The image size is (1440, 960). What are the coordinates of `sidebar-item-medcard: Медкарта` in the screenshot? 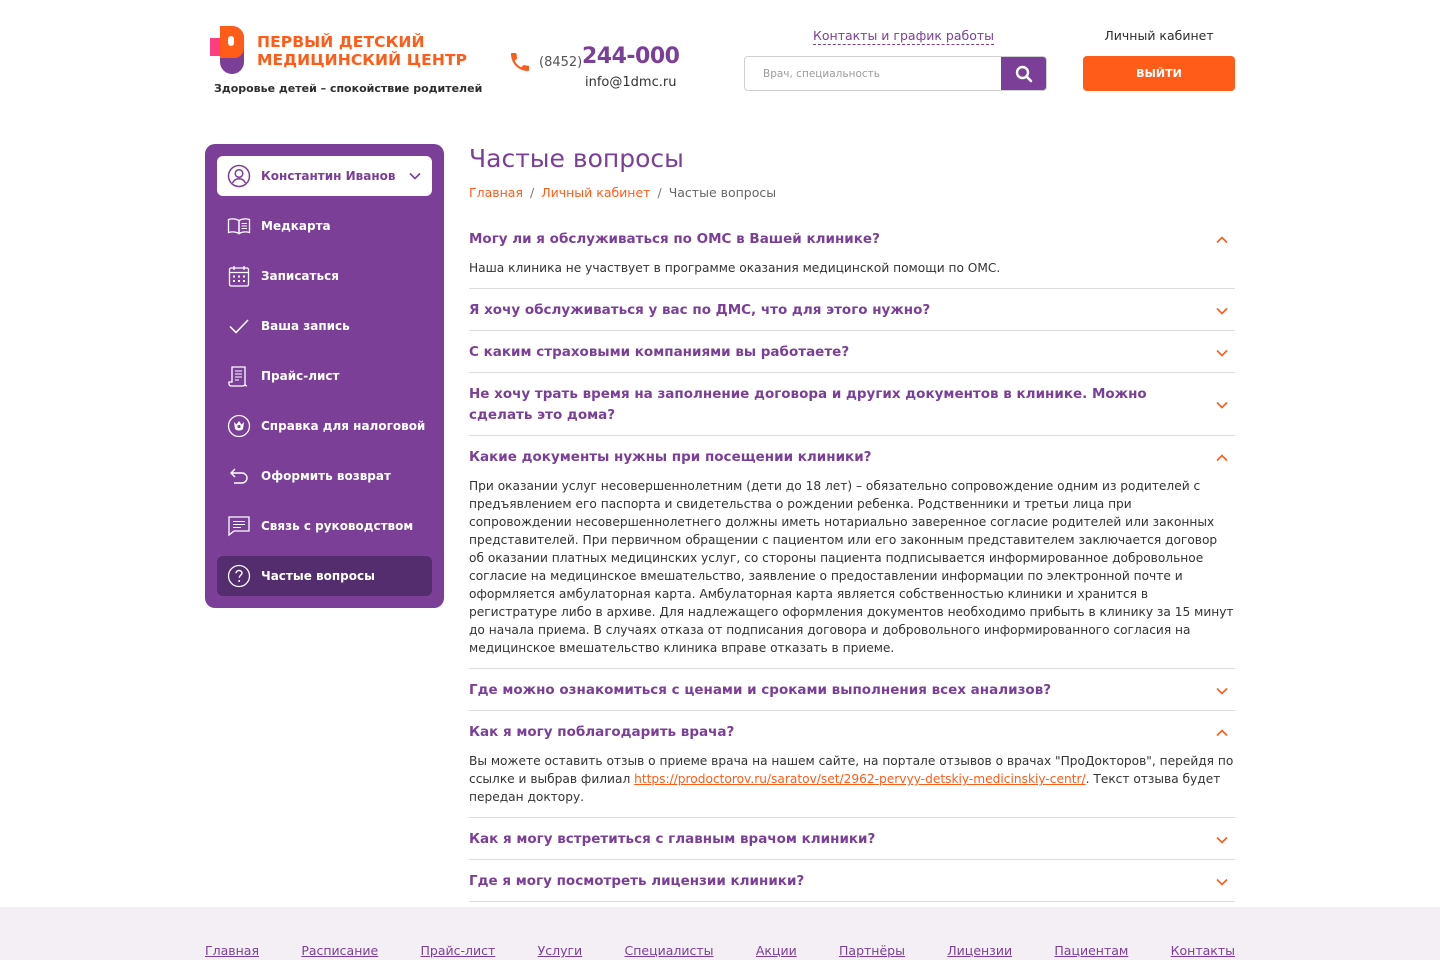 It's located at (324, 226).